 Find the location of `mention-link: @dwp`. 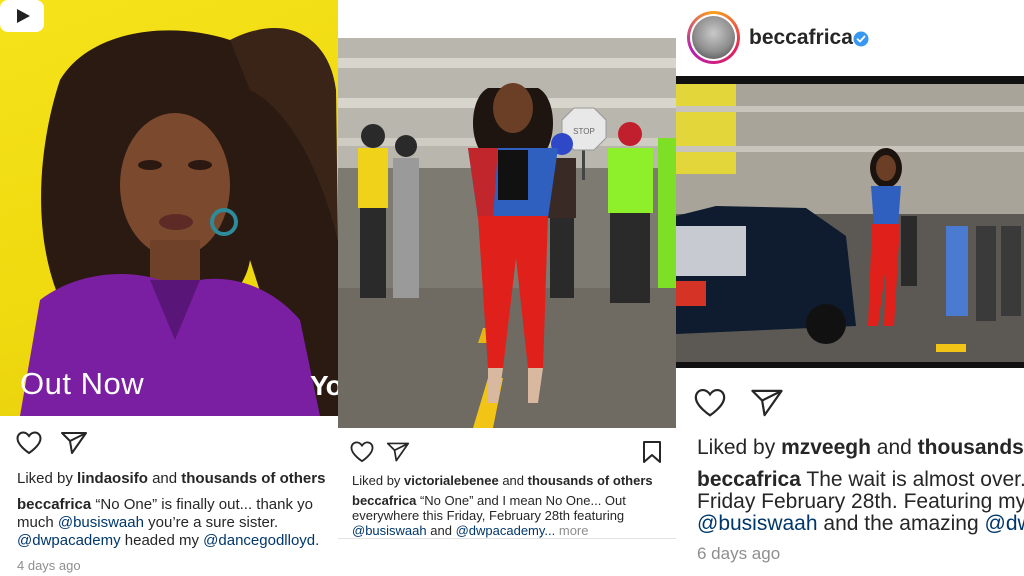

mention-link: @dwp is located at coordinates (1004, 523).